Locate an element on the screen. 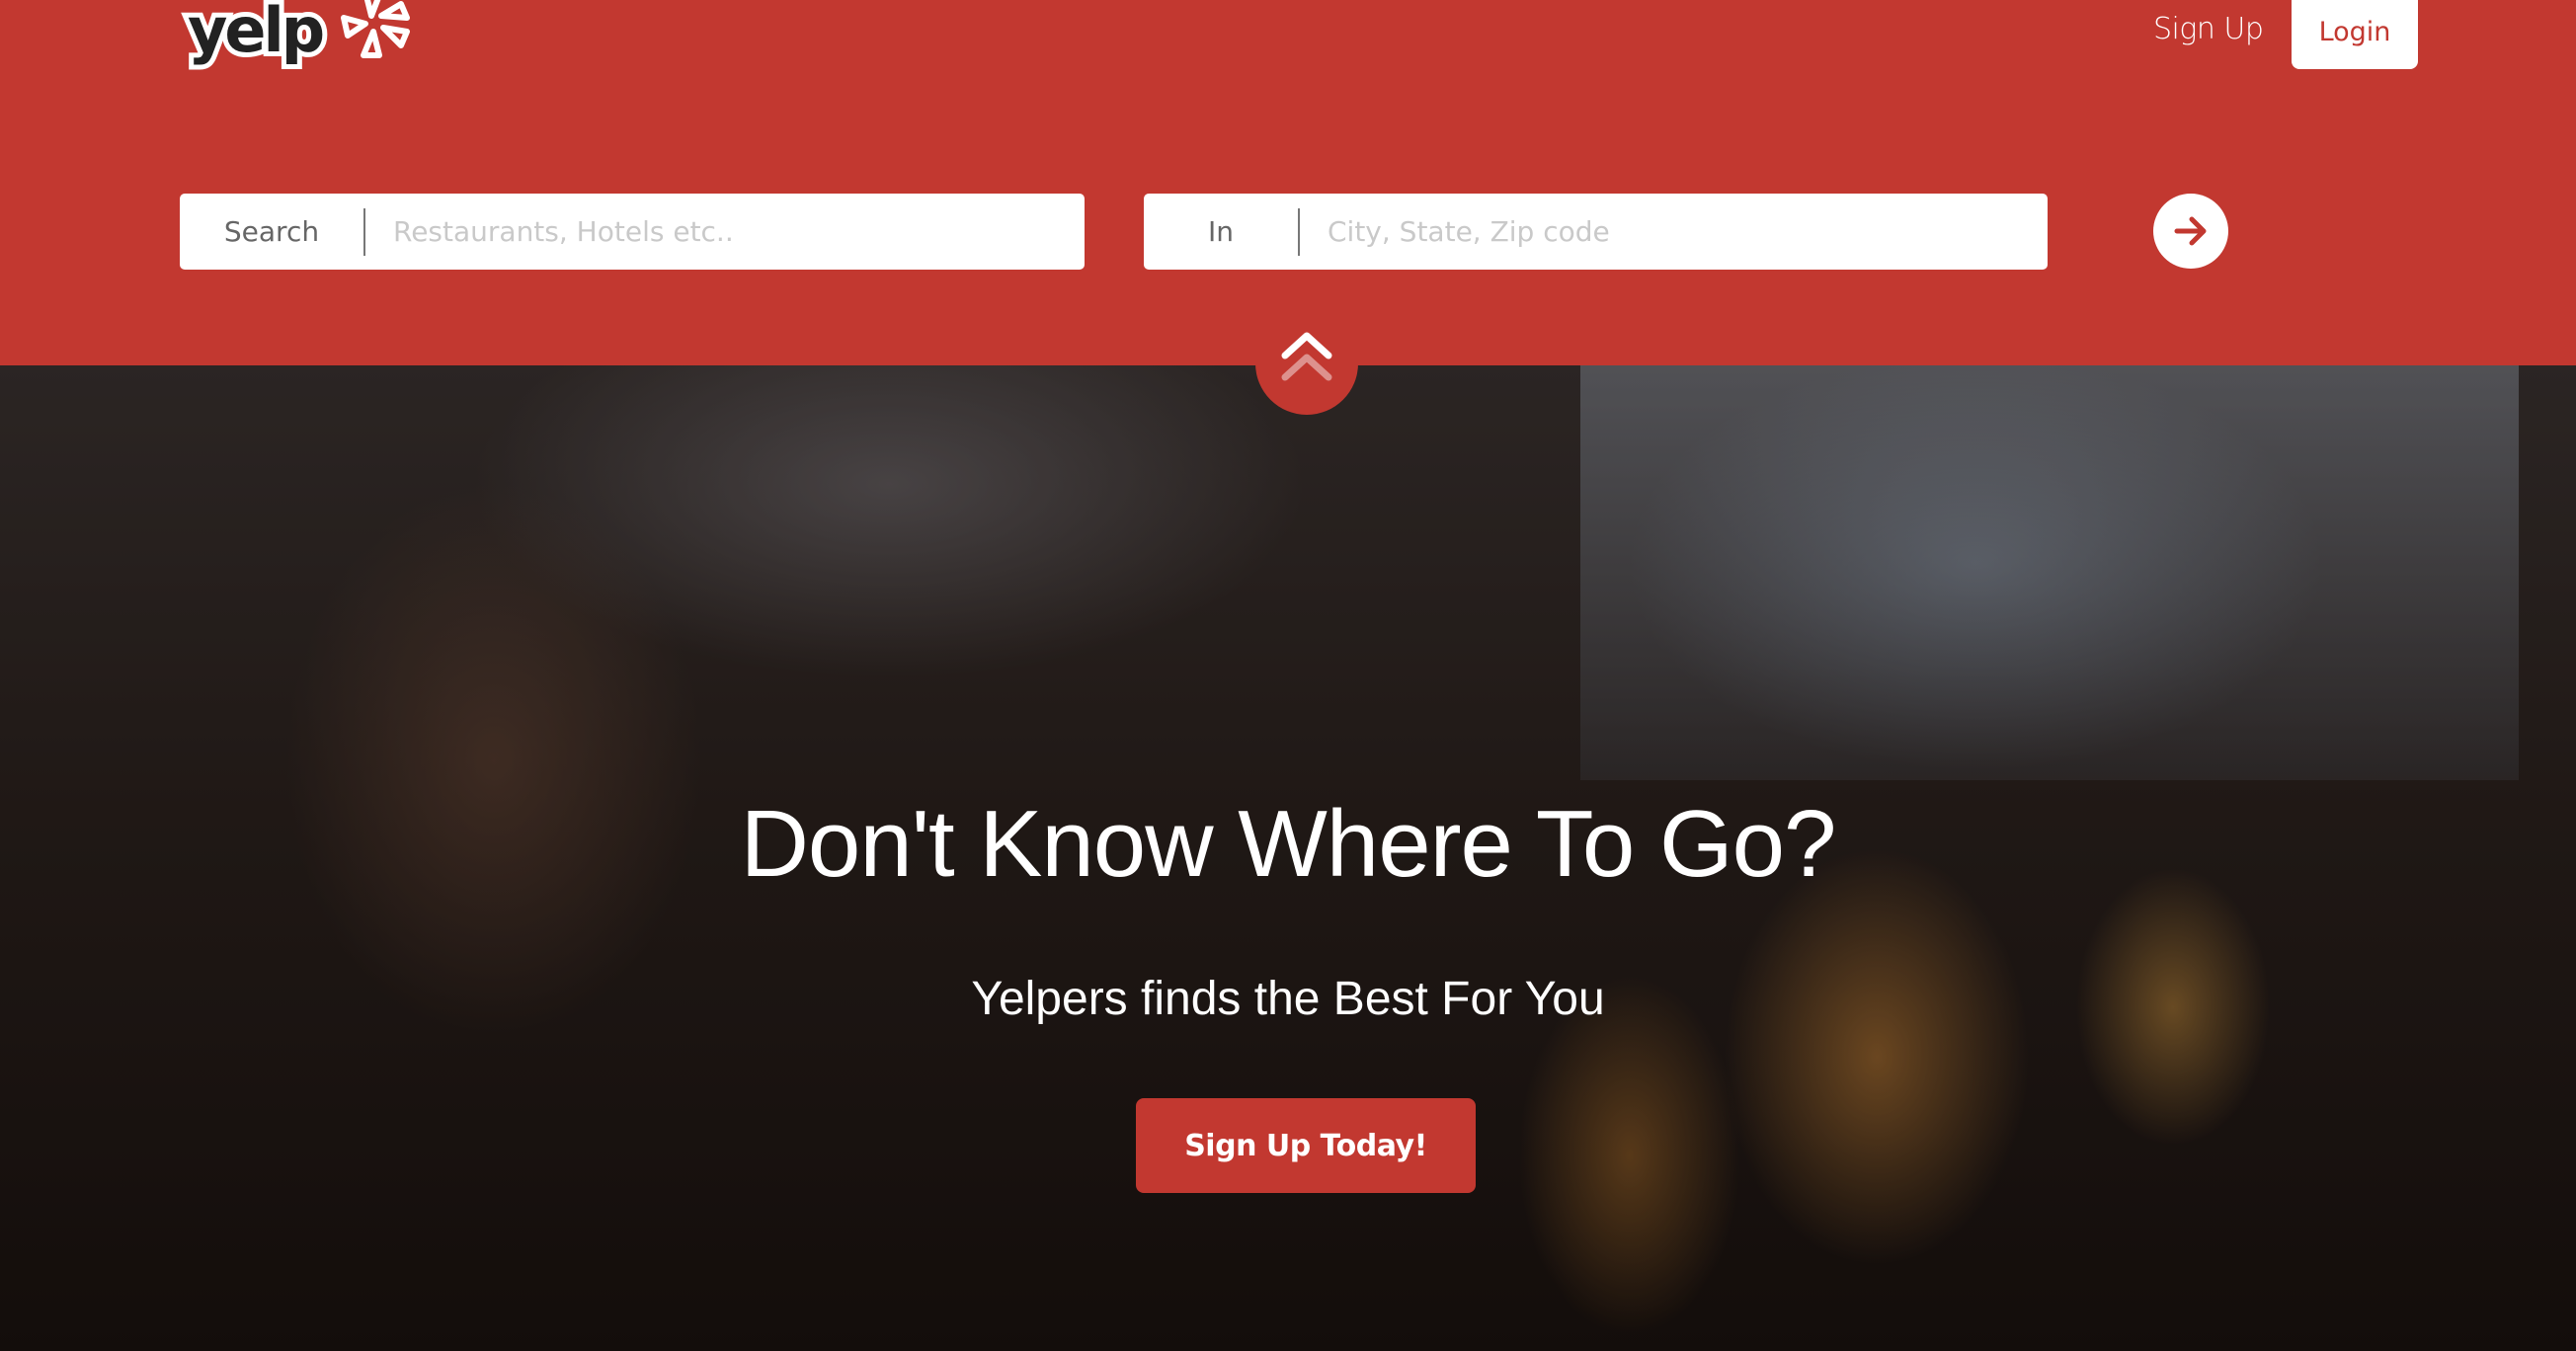 The height and width of the screenshot is (1351, 2576). scroll-up-tab is located at coordinates (1306, 365).